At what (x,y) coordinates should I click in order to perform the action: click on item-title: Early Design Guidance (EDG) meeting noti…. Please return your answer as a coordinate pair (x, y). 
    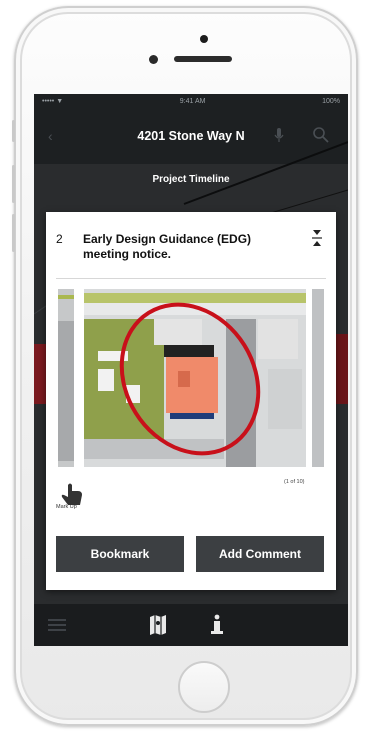
    Looking at the image, I should click on (167, 246).